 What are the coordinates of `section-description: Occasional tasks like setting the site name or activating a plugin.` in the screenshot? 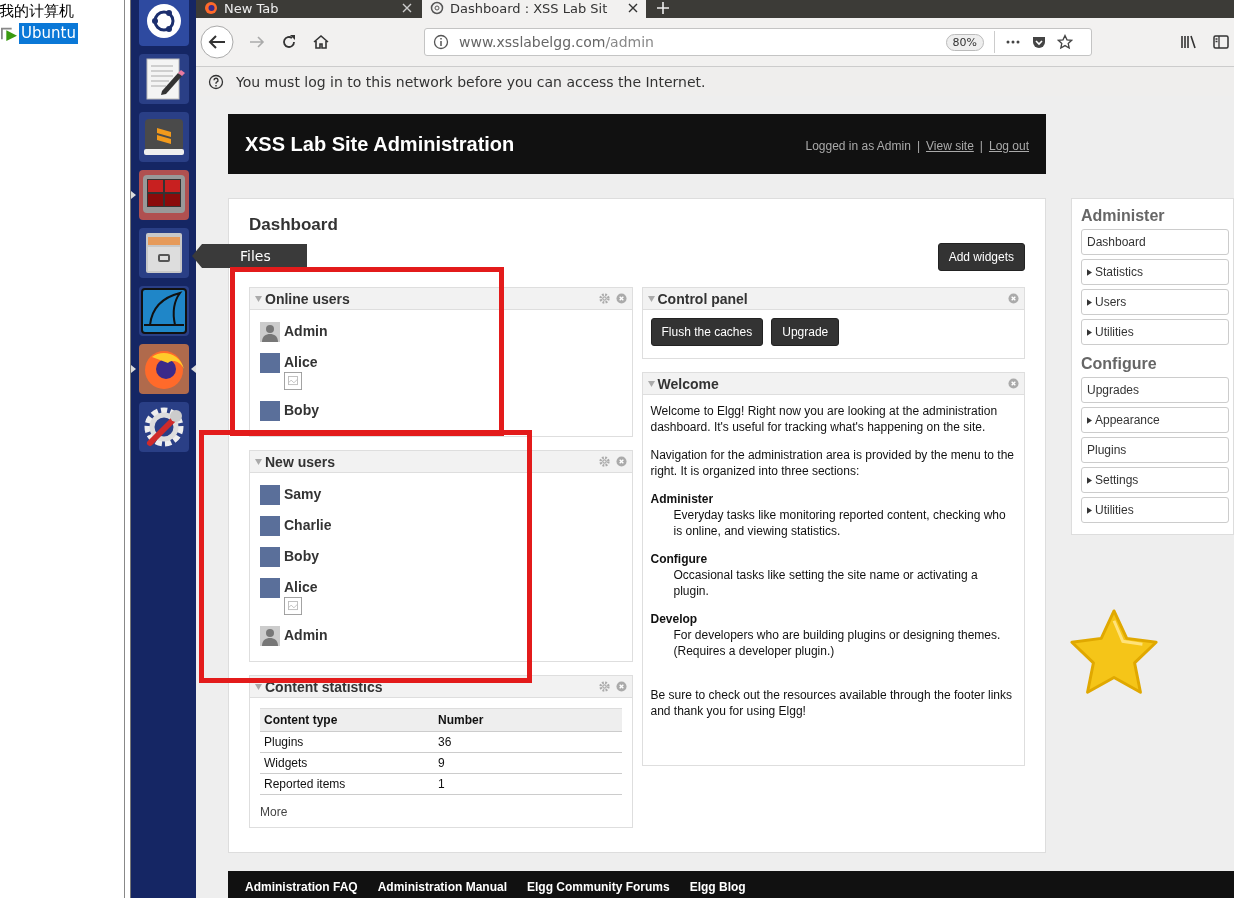 It's located at (825, 583).